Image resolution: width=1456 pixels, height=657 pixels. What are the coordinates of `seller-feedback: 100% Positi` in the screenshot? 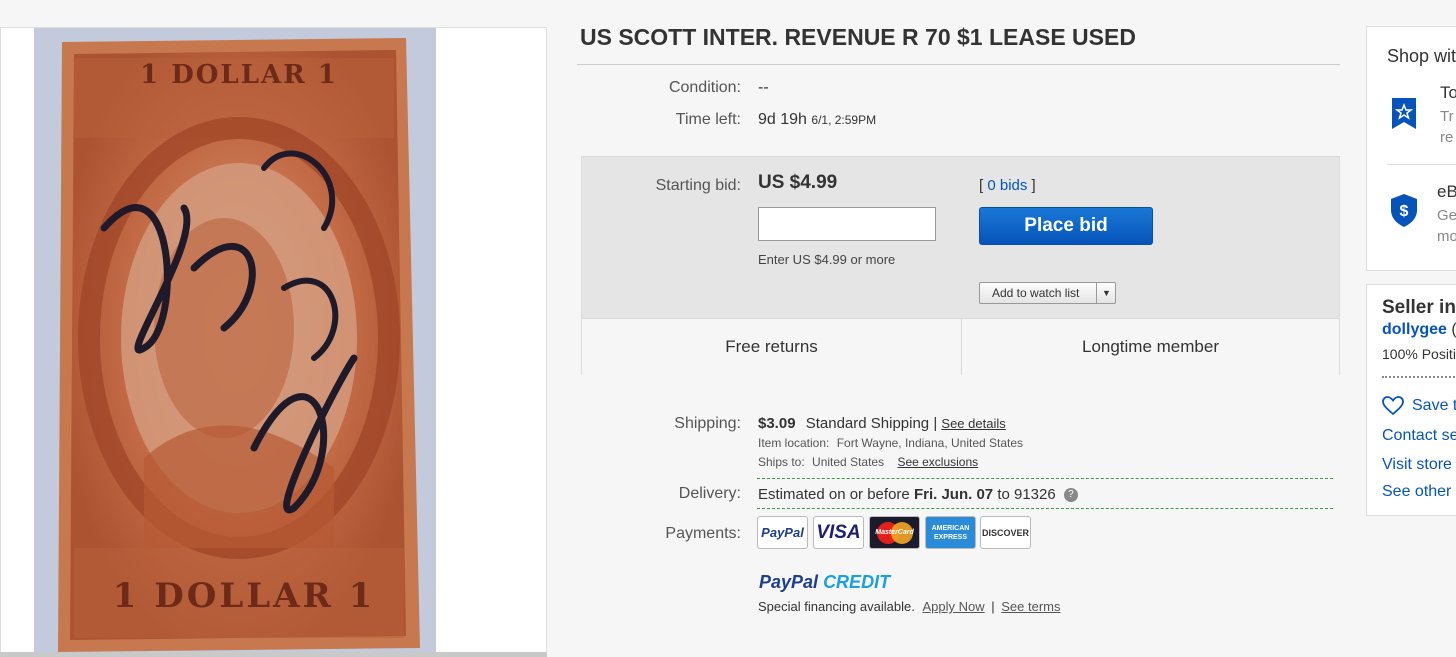 It's located at (1419, 354).